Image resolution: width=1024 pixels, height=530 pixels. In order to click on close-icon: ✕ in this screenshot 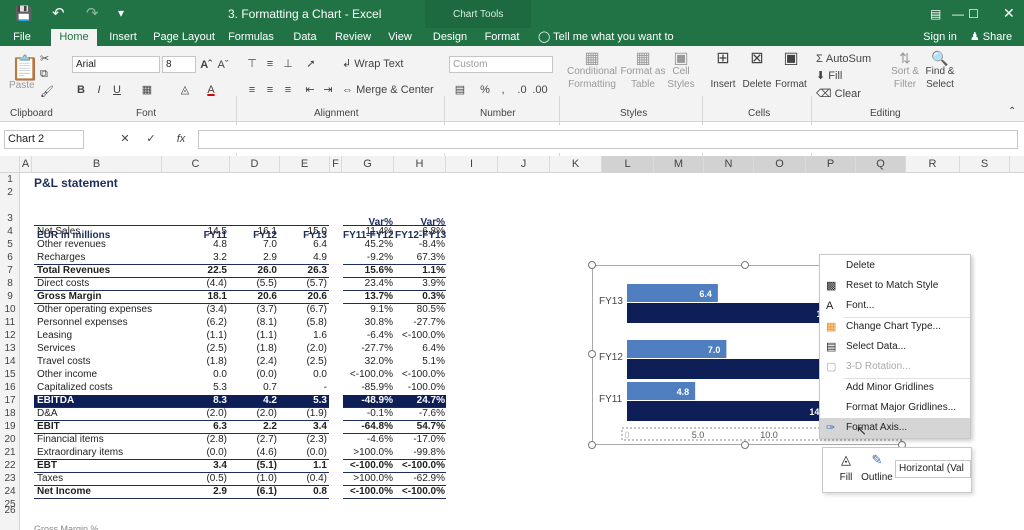, I will do `click(1009, 13)`.